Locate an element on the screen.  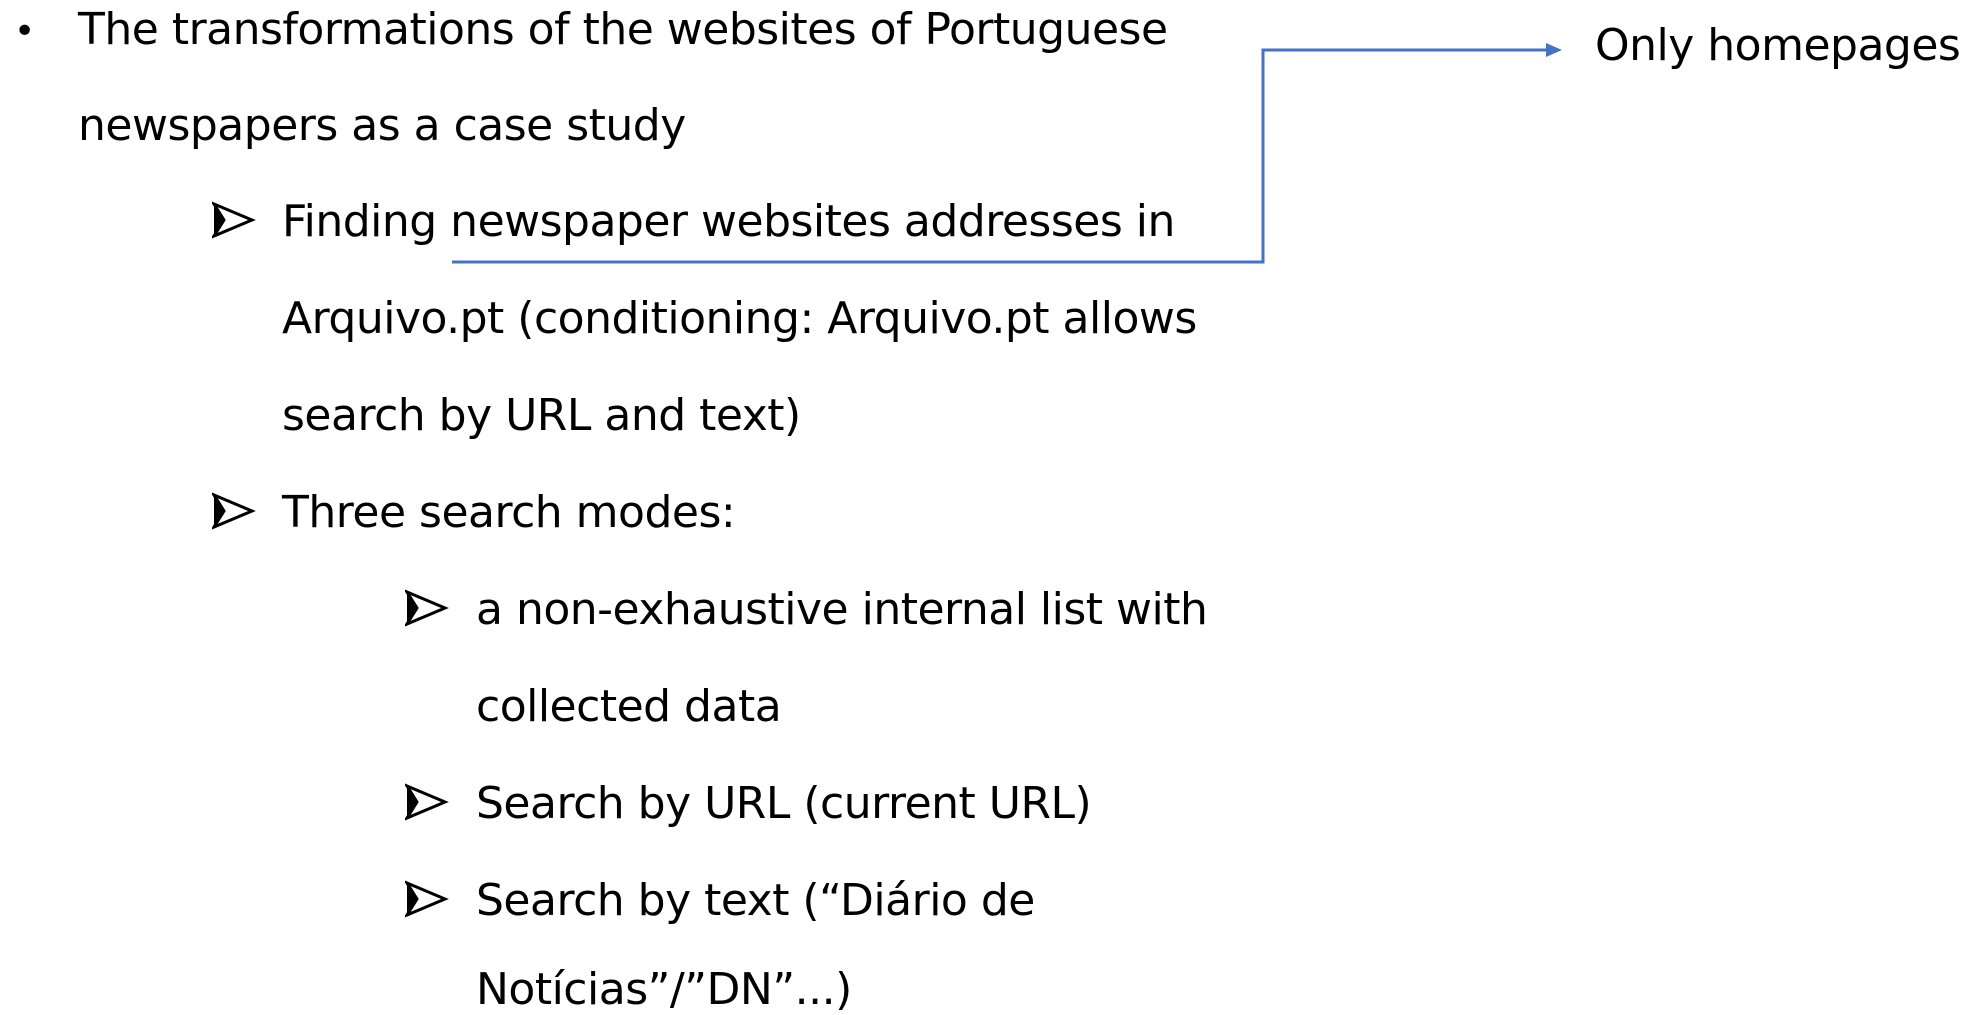
search-mode-2-line-1: Search by URL (current URL) is located at coordinates (784, 803).